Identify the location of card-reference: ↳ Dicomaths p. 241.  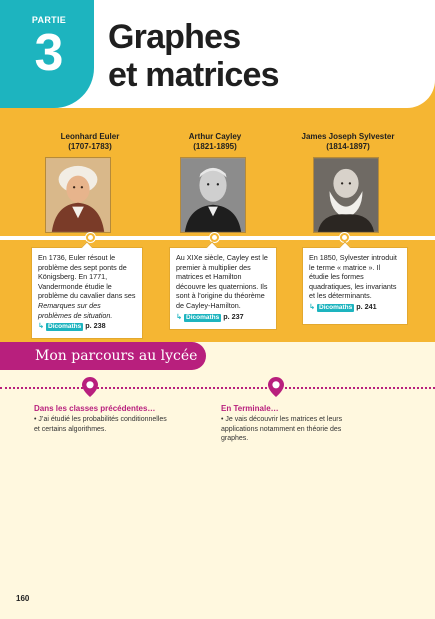
(355, 307).